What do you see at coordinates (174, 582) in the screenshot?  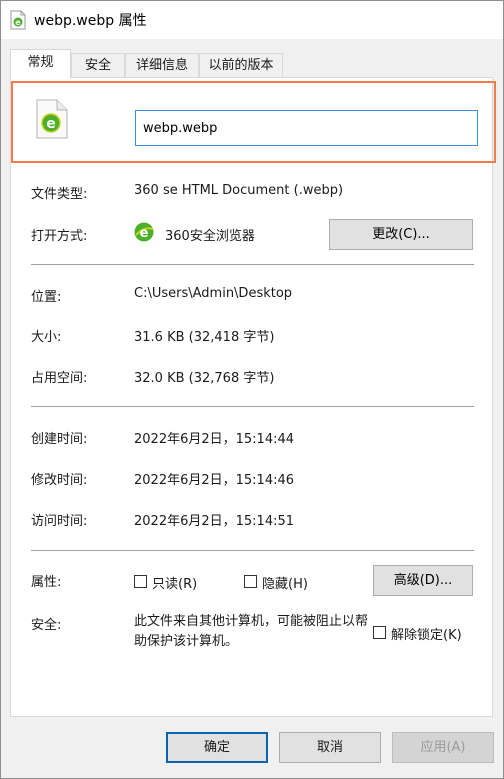 I see `readonly-label: 只读(R)` at bounding box center [174, 582].